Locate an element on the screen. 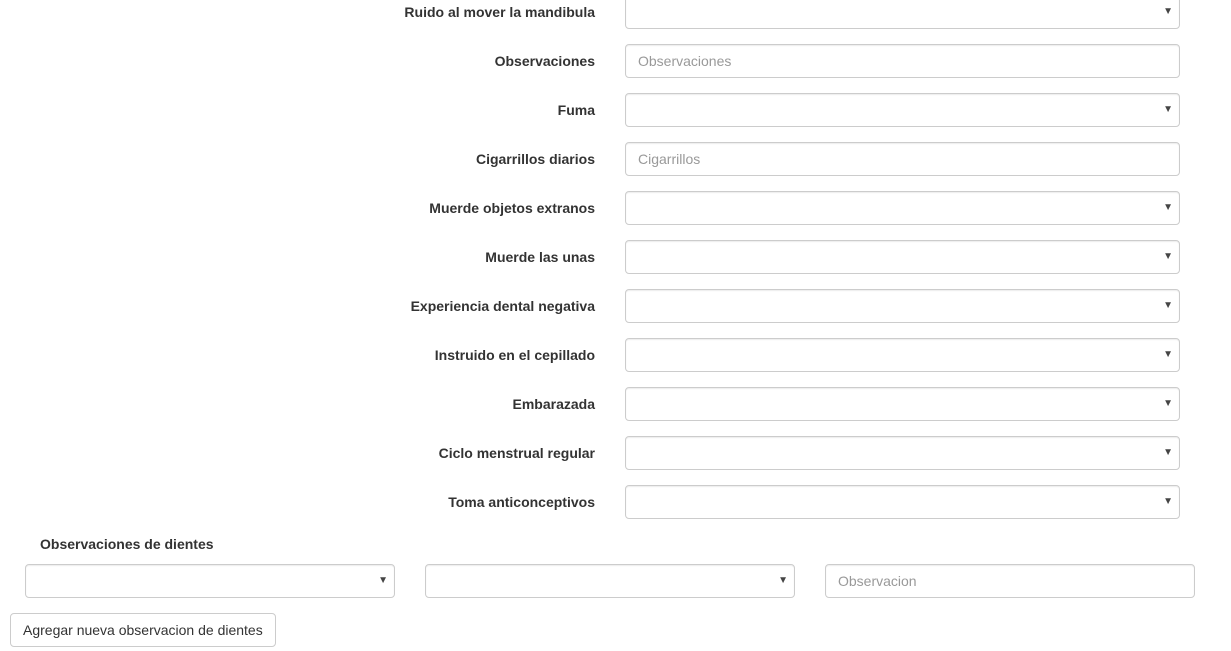 The image size is (1231, 651). muerde-unas-select: ▼ is located at coordinates (902, 257).